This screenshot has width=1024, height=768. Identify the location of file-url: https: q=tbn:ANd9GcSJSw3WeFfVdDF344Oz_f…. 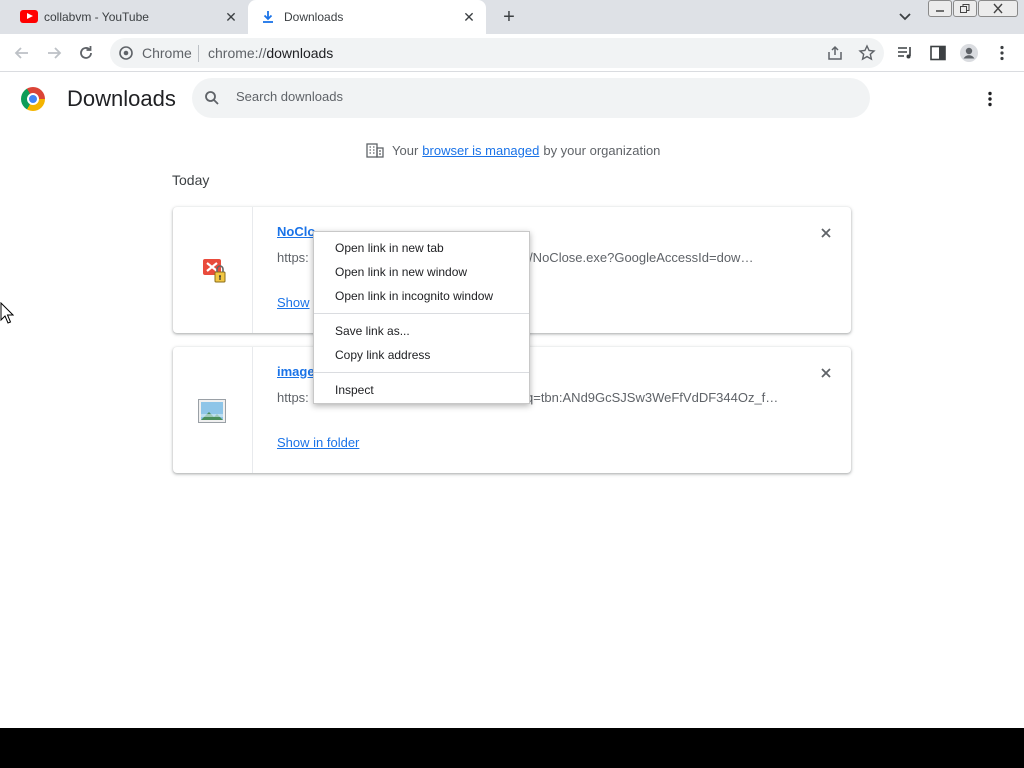
(527, 397).